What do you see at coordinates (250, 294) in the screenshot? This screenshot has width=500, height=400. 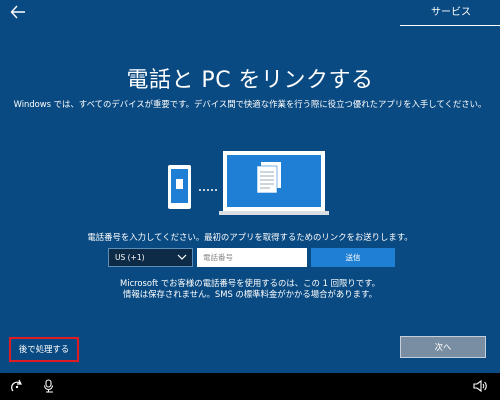 I see `privacy-line-2: 情報は保存されません。SMS の標準料金がかかる場合があります。` at bounding box center [250, 294].